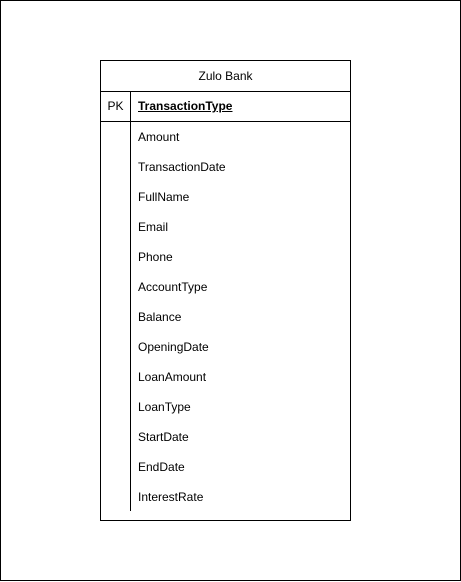 The width and height of the screenshot is (461, 582). I want to click on pk-field-transaction-type: TransactionType, so click(185, 106).